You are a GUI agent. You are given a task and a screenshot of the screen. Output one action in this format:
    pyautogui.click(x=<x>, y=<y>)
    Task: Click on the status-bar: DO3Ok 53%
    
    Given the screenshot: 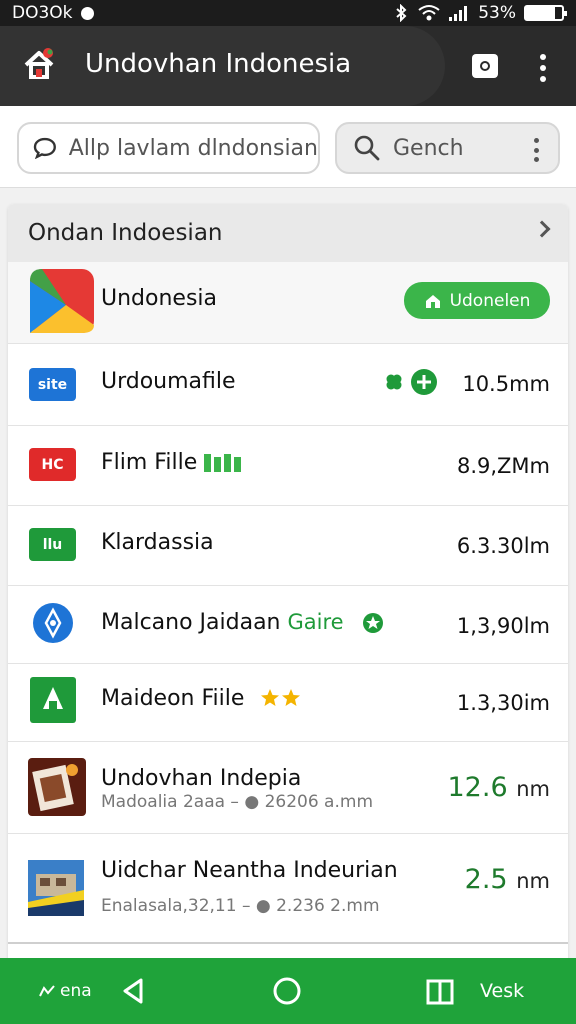 What is the action you would take?
    pyautogui.click(x=288, y=13)
    